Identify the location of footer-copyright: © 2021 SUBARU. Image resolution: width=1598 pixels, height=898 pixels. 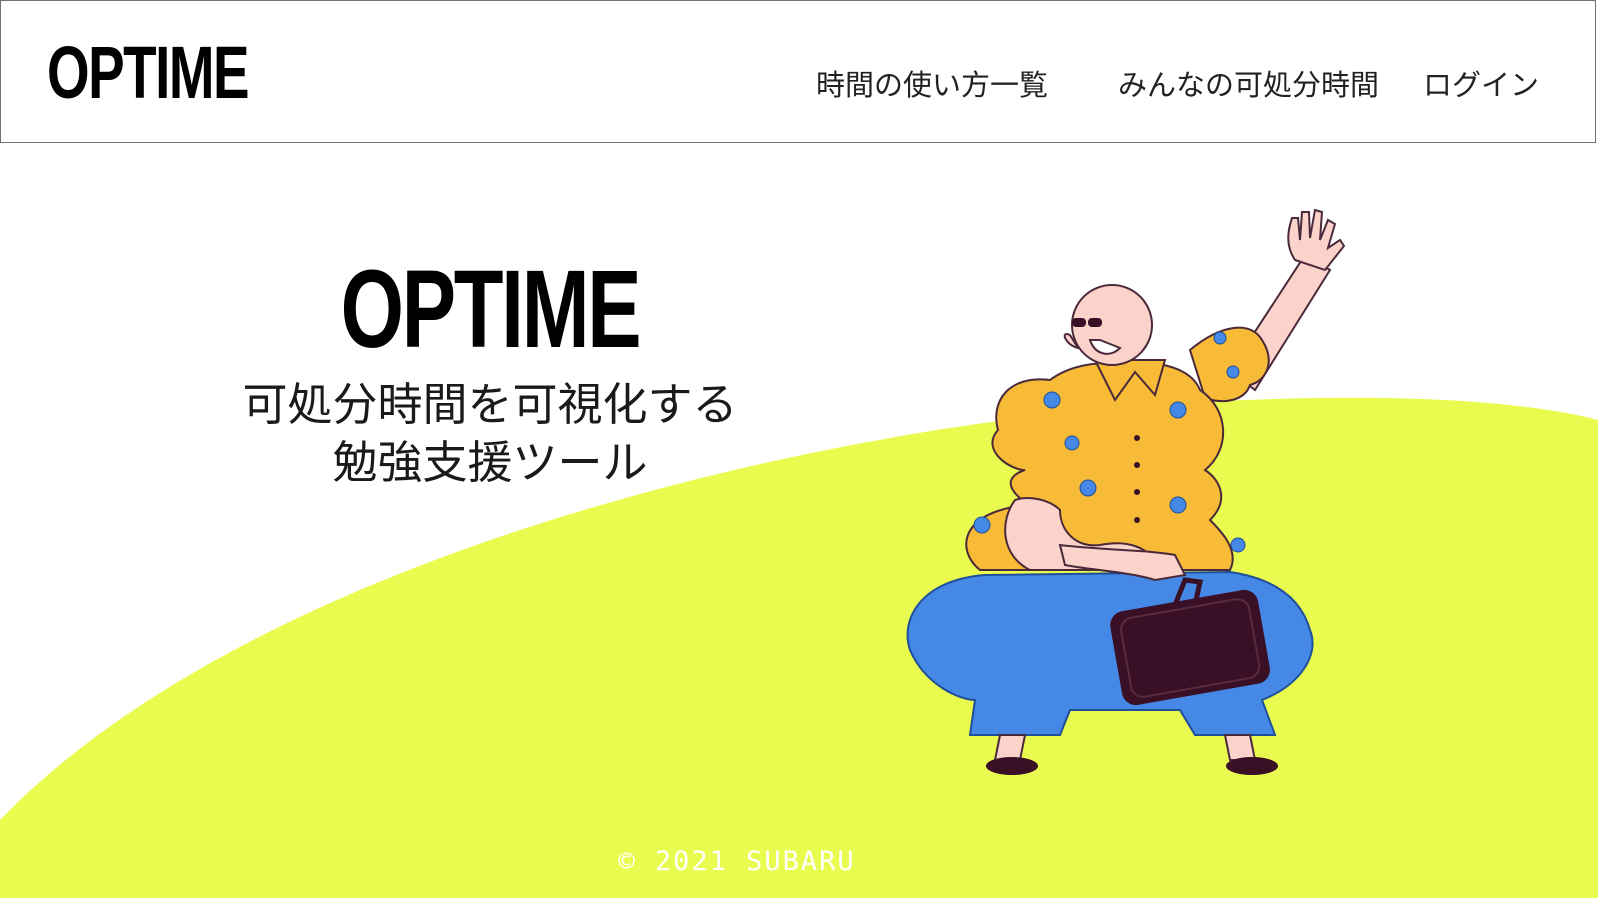
(799, 862).